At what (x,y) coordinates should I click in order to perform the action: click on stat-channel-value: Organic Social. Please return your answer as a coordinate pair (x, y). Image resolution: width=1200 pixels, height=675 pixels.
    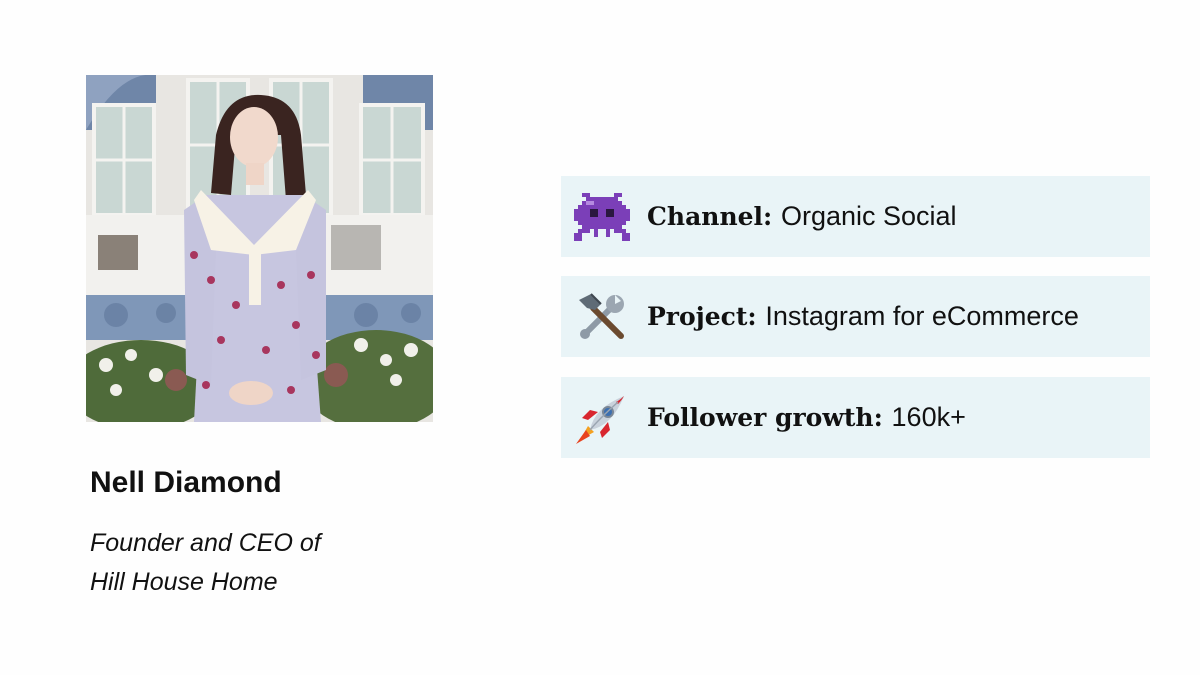
    Looking at the image, I should click on (868, 216).